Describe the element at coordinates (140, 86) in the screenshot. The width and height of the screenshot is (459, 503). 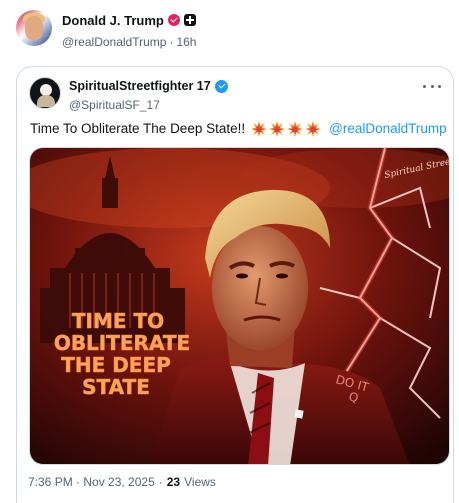
I see `quoted-author-name: SpiritualStreetfighter 17` at that location.